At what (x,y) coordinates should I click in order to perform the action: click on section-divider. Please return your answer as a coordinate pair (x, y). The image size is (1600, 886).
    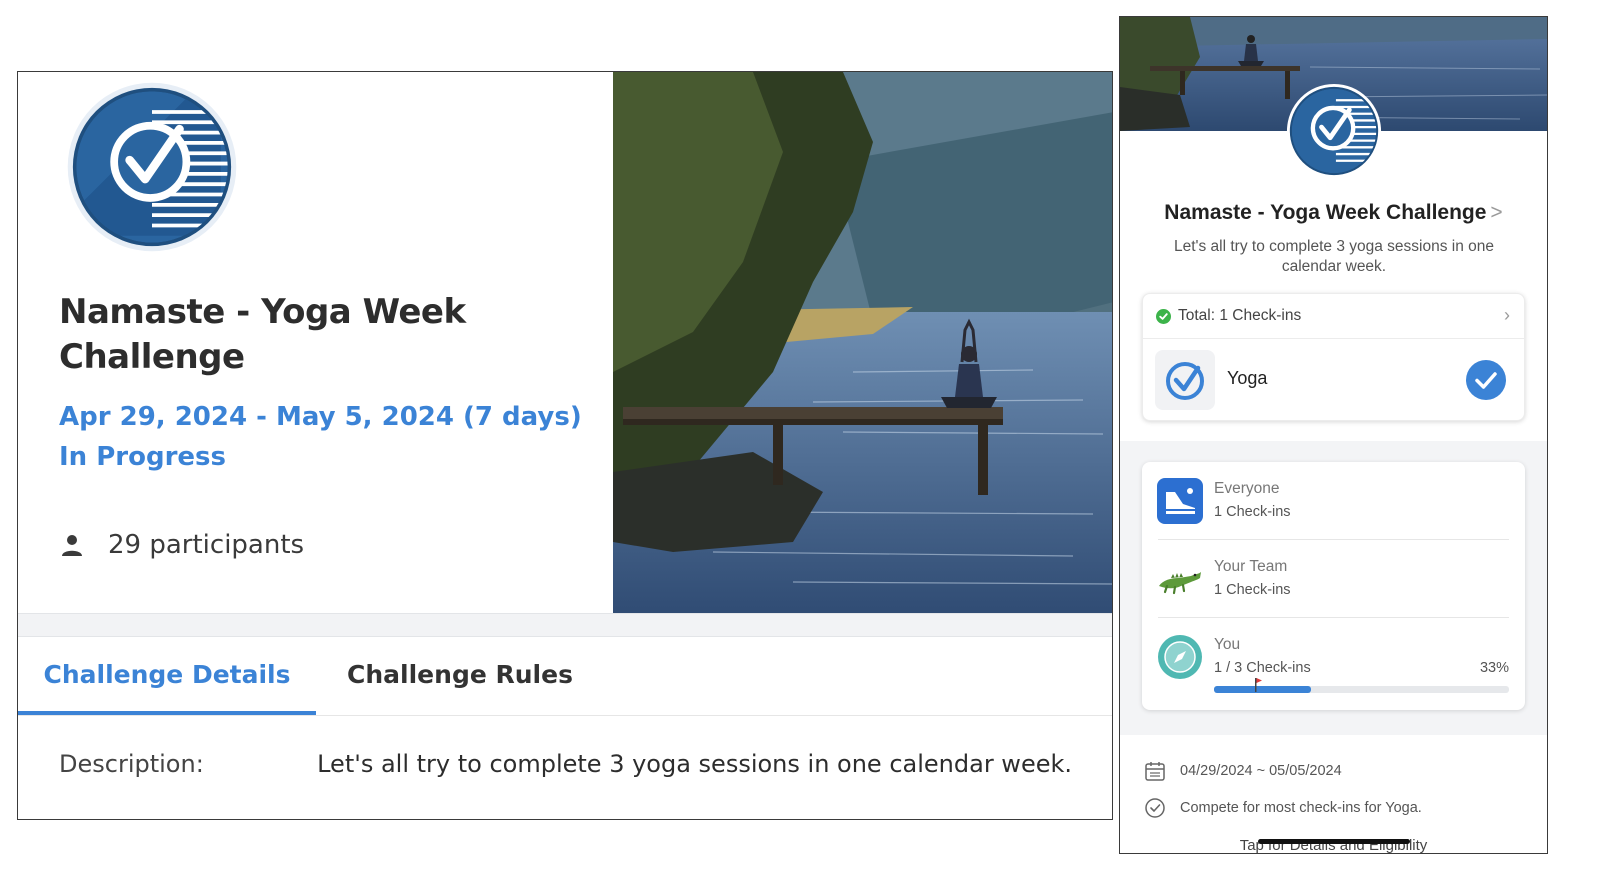
    Looking at the image, I should click on (565, 625).